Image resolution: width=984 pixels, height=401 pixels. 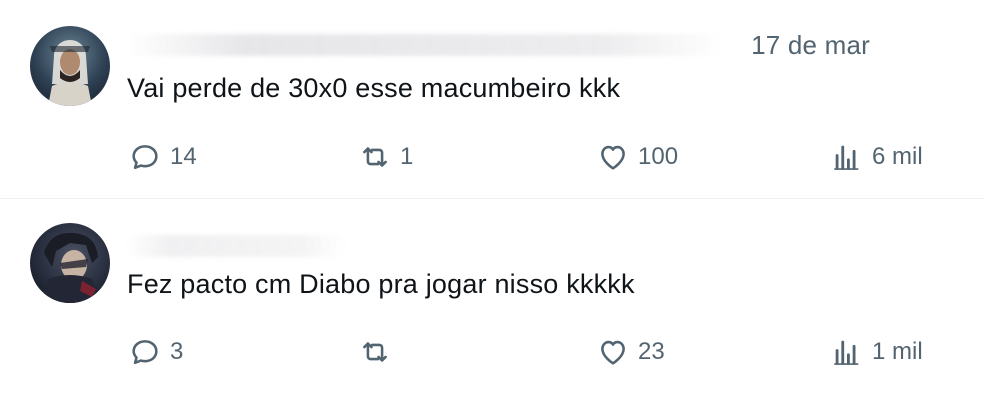 I want to click on views-count: 6 mil, so click(x=897, y=156).